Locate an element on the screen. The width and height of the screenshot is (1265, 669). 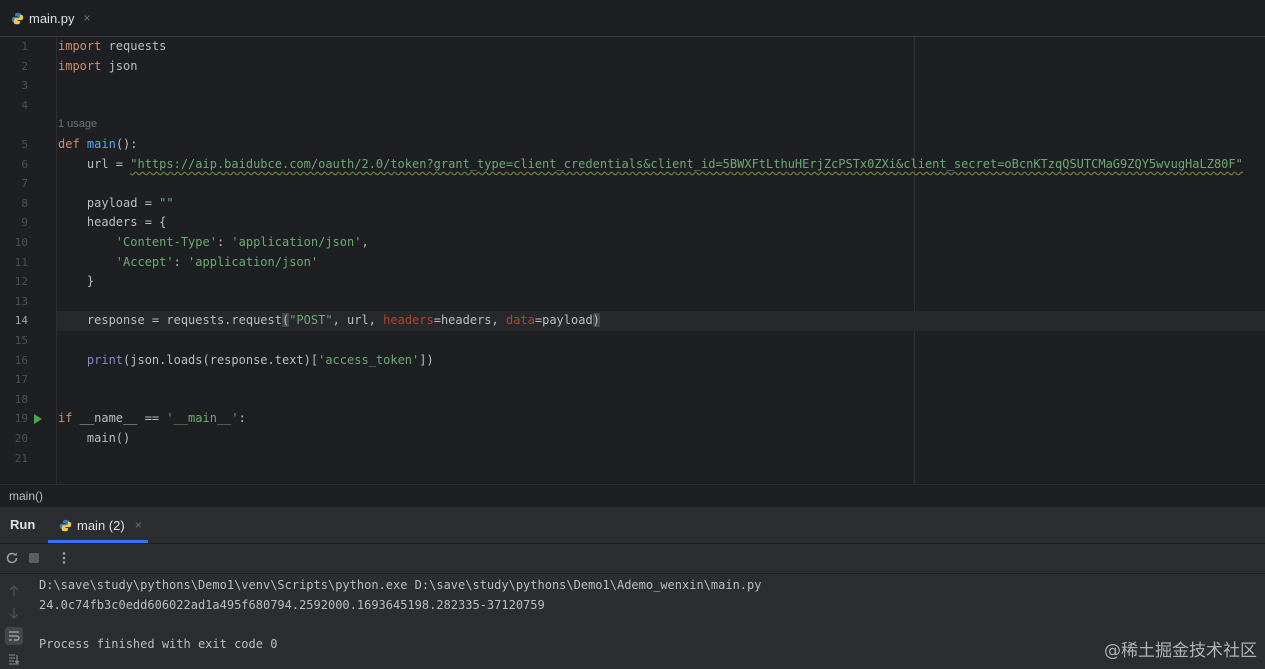
rerun-icon is located at coordinates (12, 558).